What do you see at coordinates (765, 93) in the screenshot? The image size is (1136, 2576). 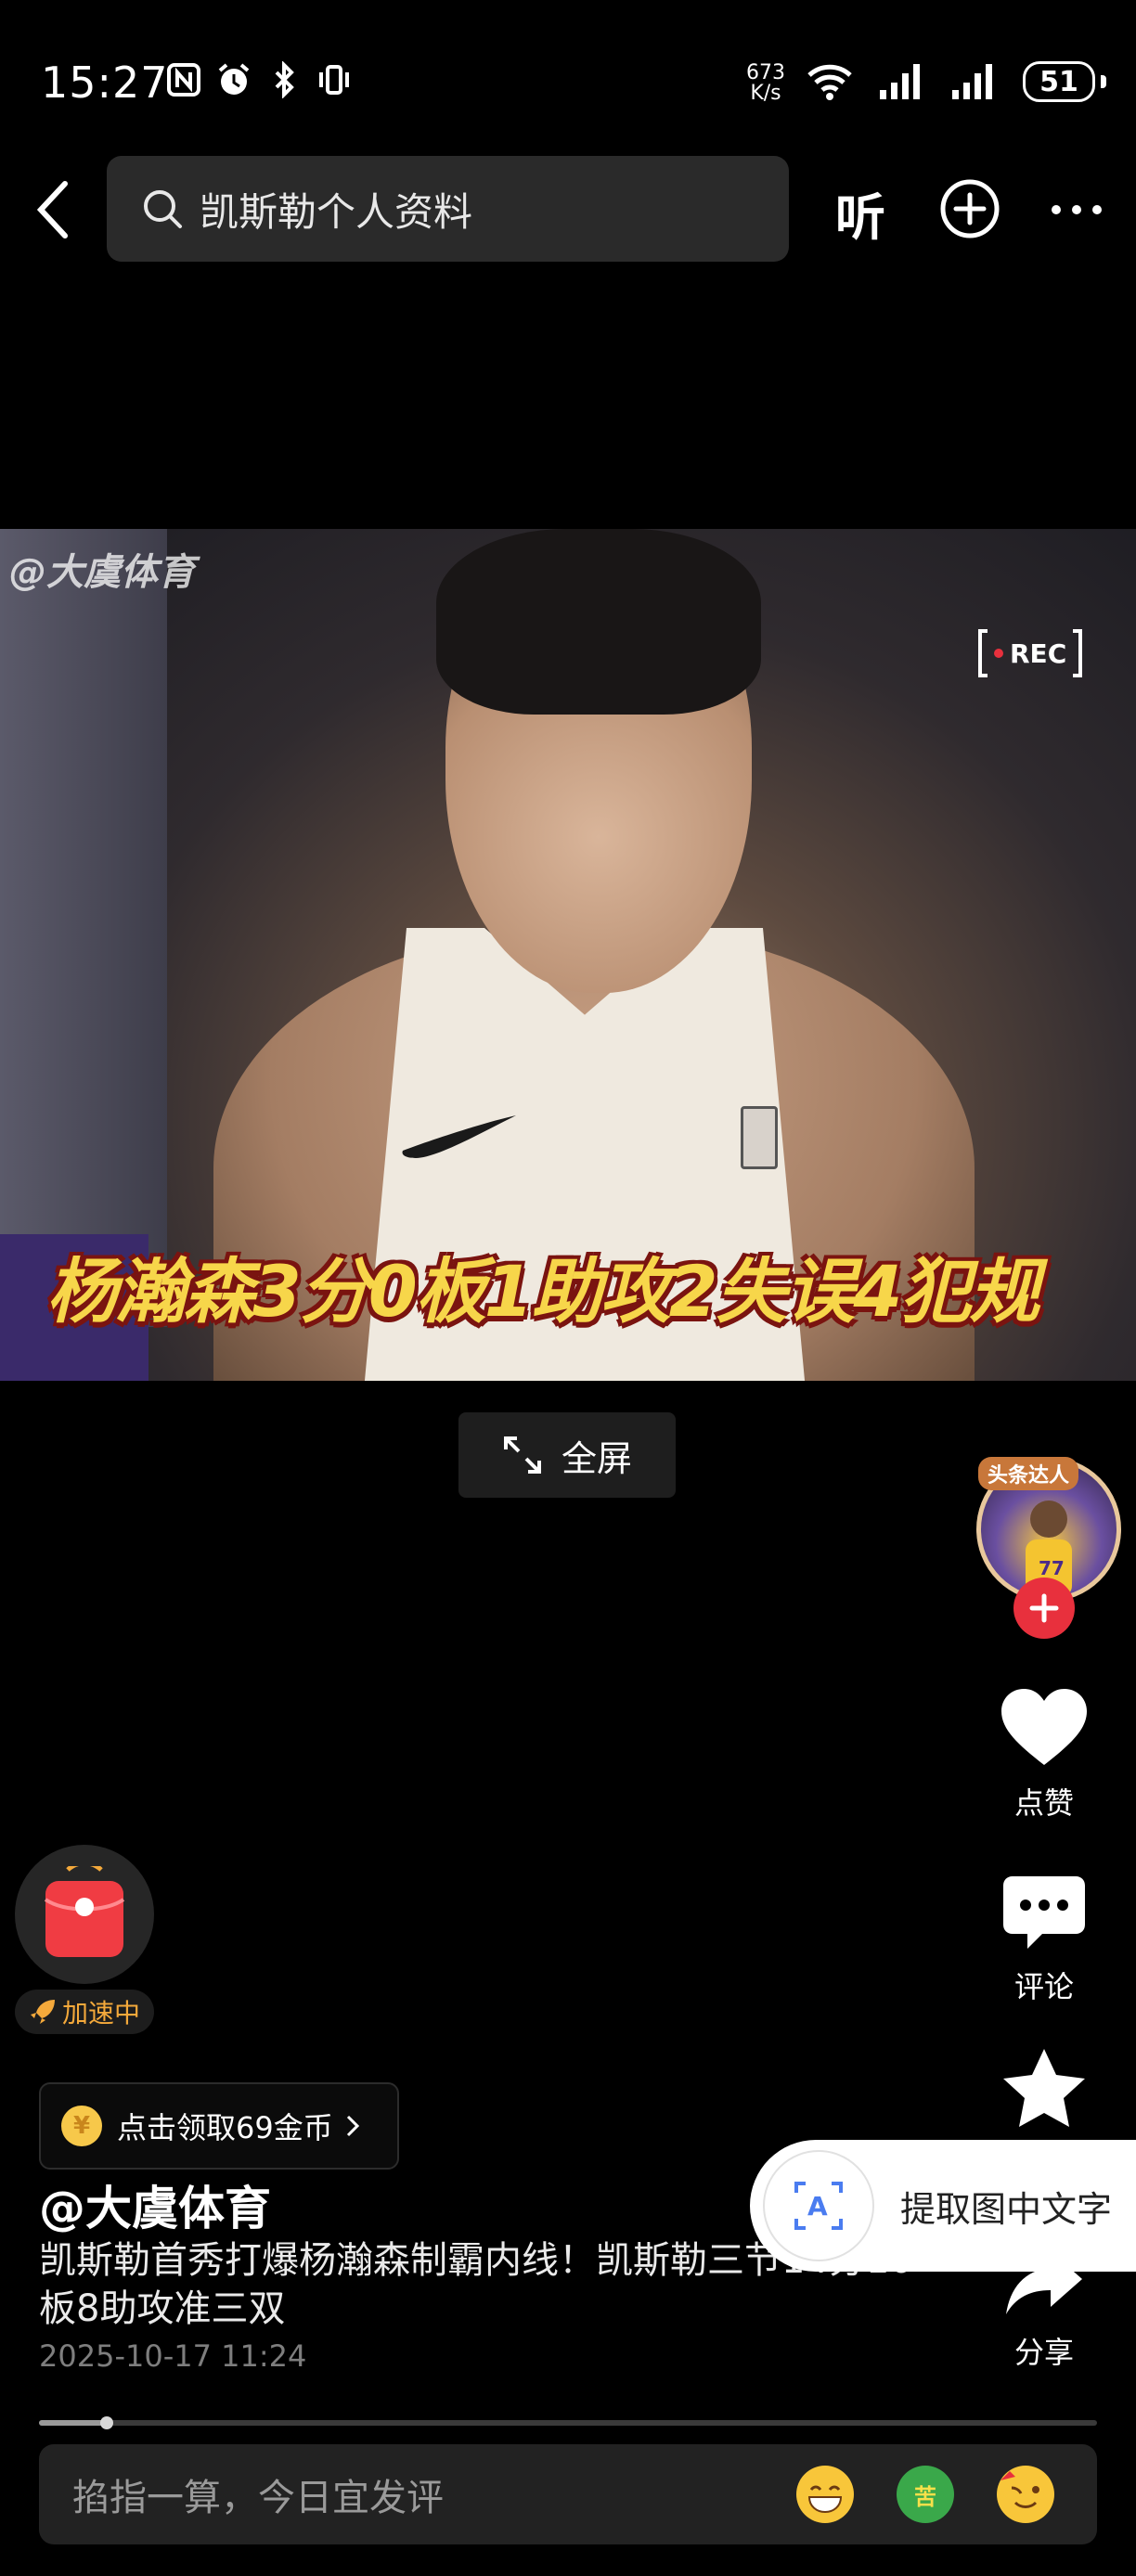 I see `network-speed-unit: K/s` at bounding box center [765, 93].